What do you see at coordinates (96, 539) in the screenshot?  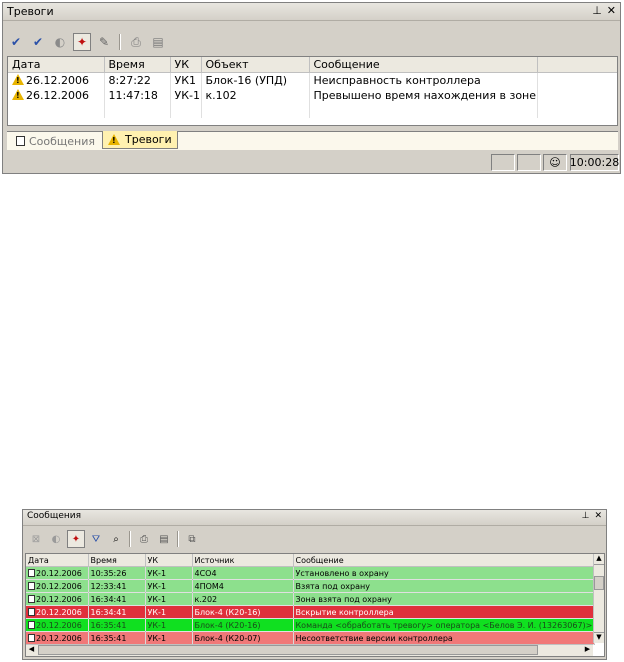 I see `funnel-icon: ⛛` at bounding box center [96, 539].